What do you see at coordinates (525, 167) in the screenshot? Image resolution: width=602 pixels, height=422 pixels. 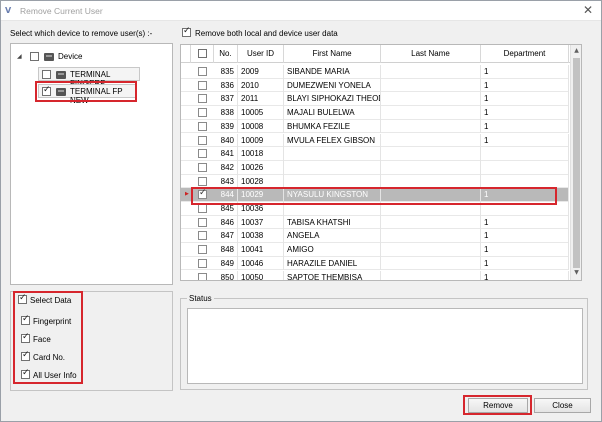 I see `cell-department` at bounding box center [525, 167].